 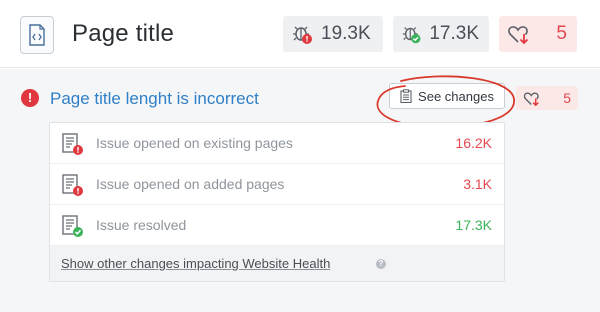 I want to click on issue-health-badge: 5, so click(x=547, y=98).